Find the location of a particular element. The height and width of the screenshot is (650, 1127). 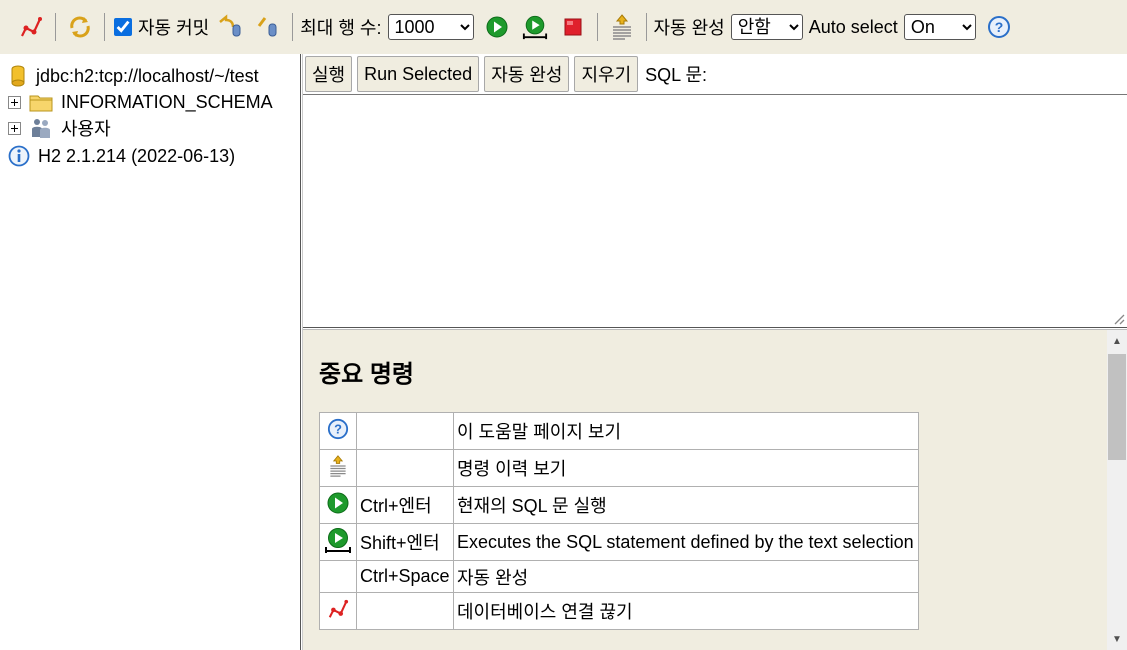

help-row-key: Ctrl+엔터 is located at coordinates (405, 505).